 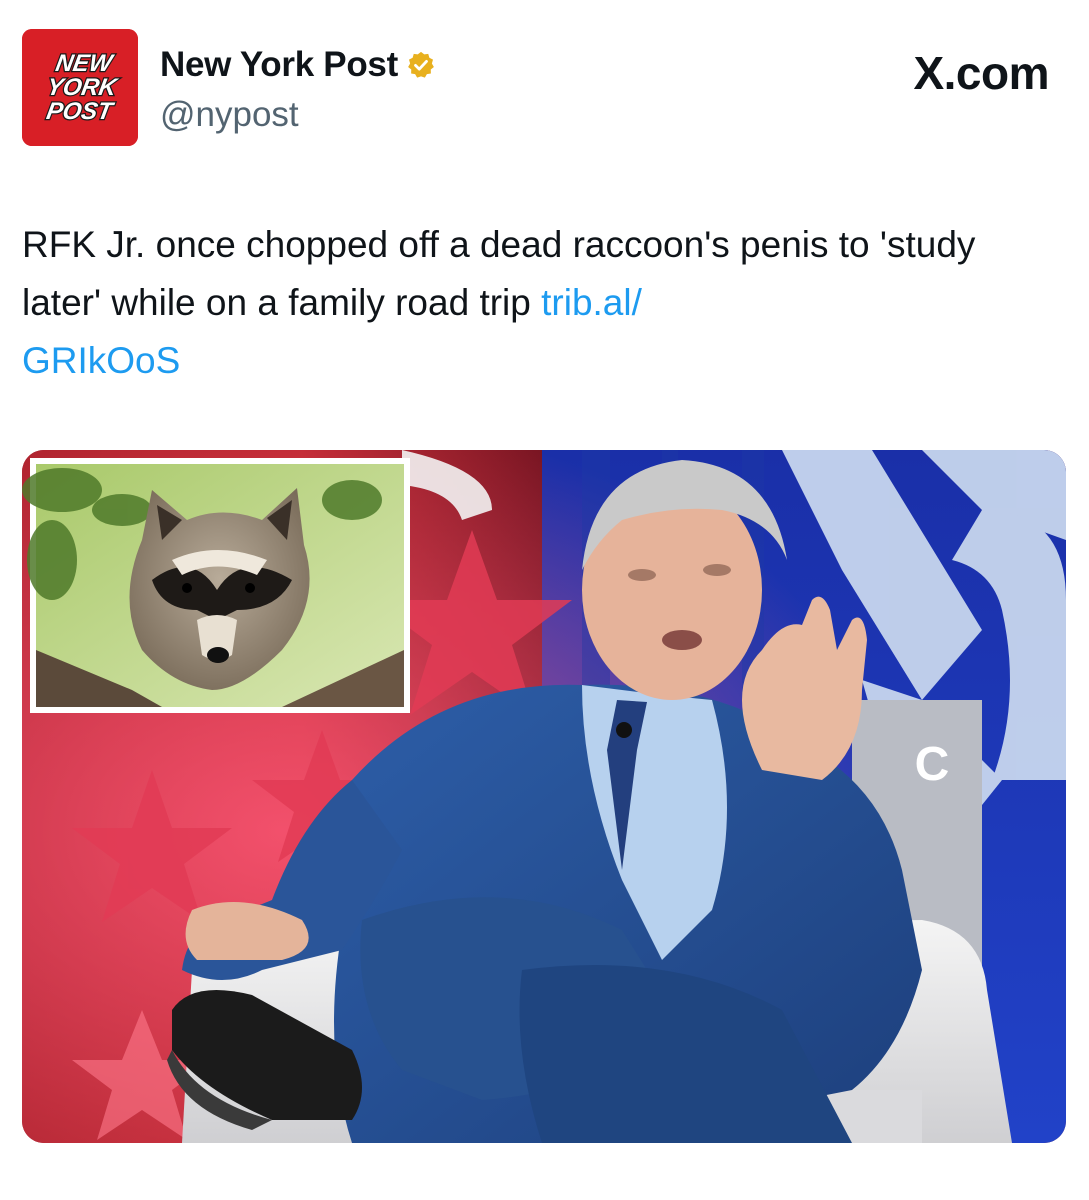 I want to click on svg-text: YORK, so click(x=83, y=87).